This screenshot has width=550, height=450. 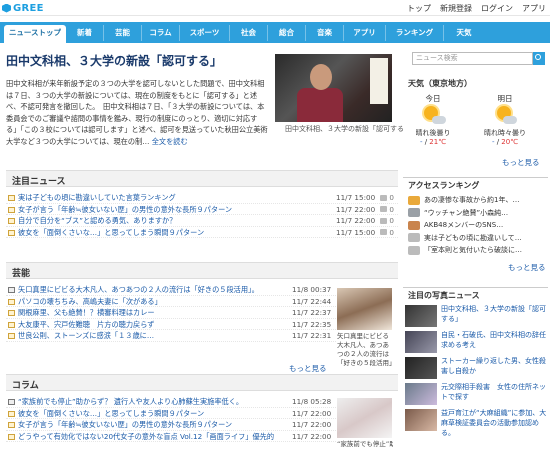 What do you see at coordinates (521, 162) in the screenshot?
I see `weather-more-link: もっと見る` at bounding box center [521, 162].